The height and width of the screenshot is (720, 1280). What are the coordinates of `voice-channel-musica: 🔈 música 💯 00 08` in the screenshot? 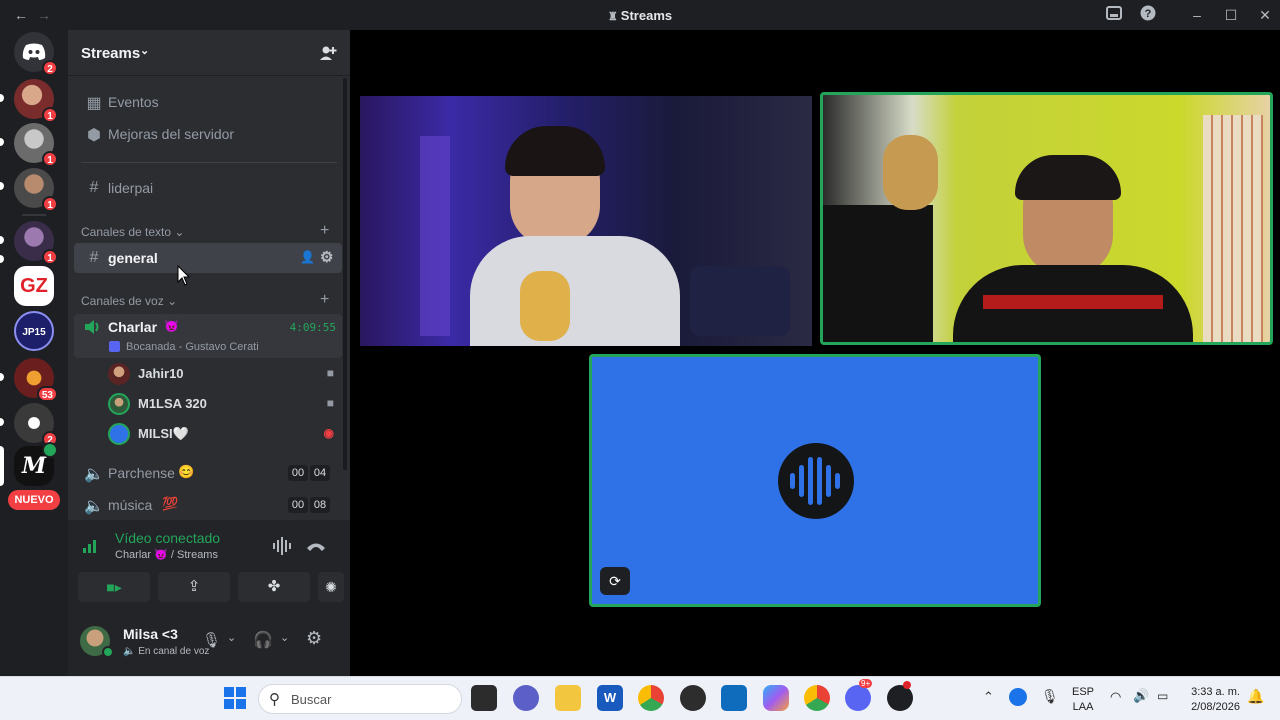 It's located at (208, 505).